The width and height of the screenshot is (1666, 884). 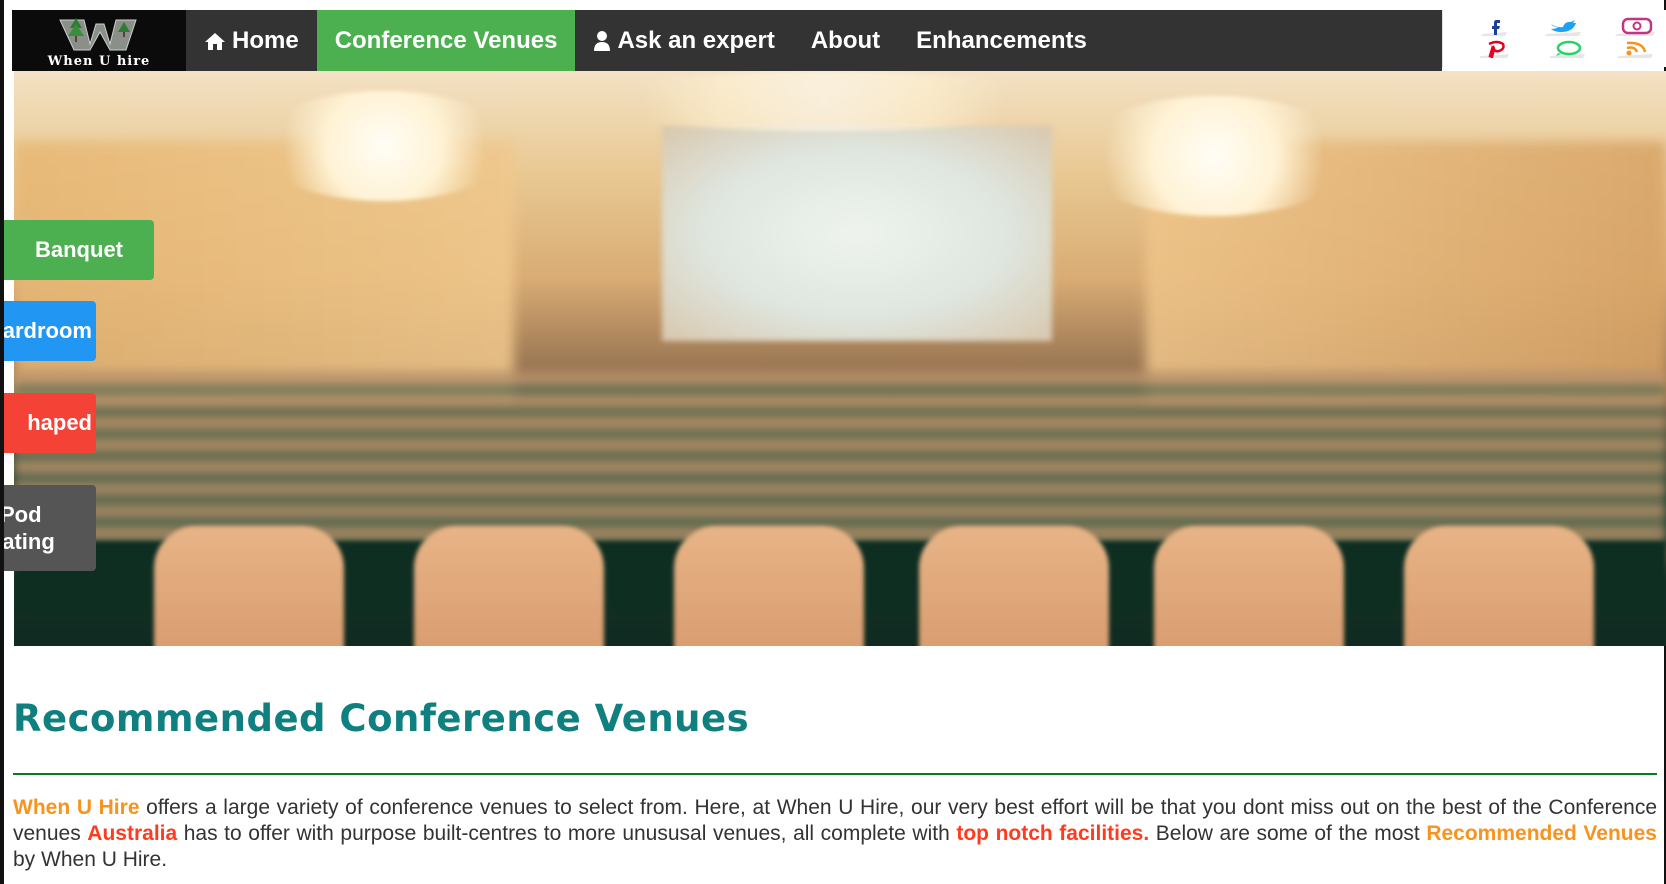 What do you see at coordinates (824, 101) in the screenshot?
I see `hero-ceiling-lights` at bounding box center [824, 101].